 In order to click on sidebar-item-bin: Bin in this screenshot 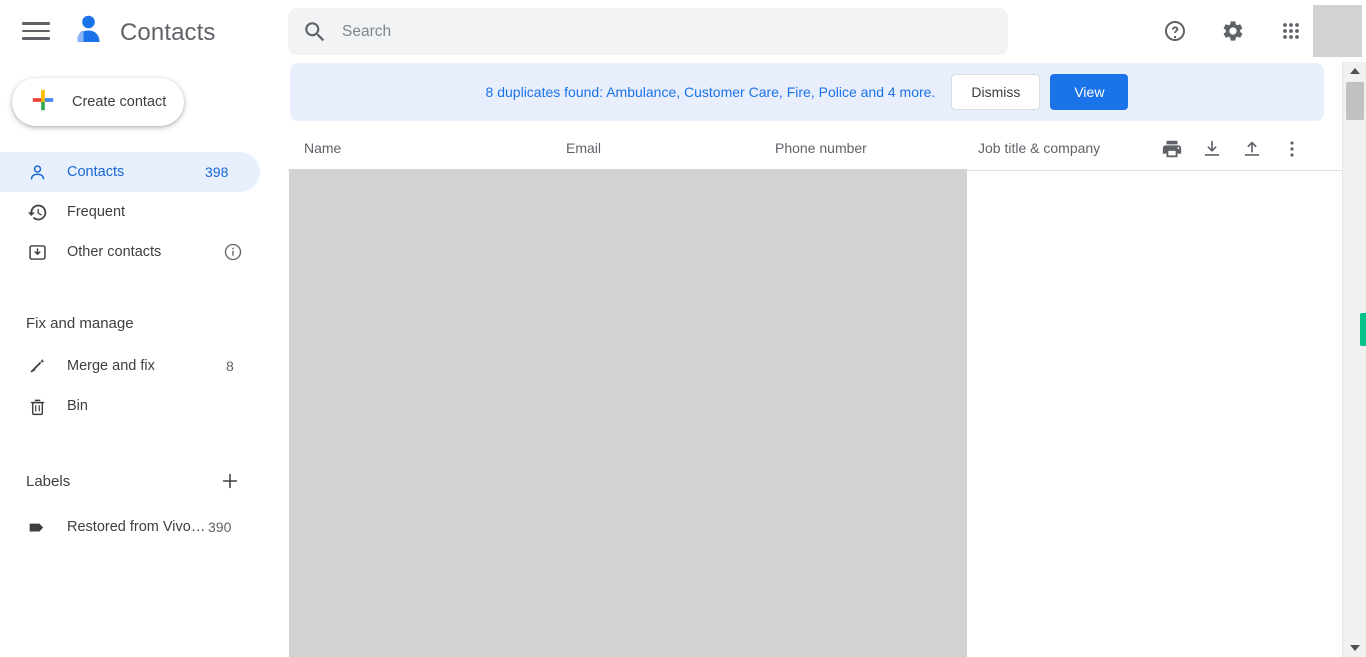, I will do `click(144, 406)`.